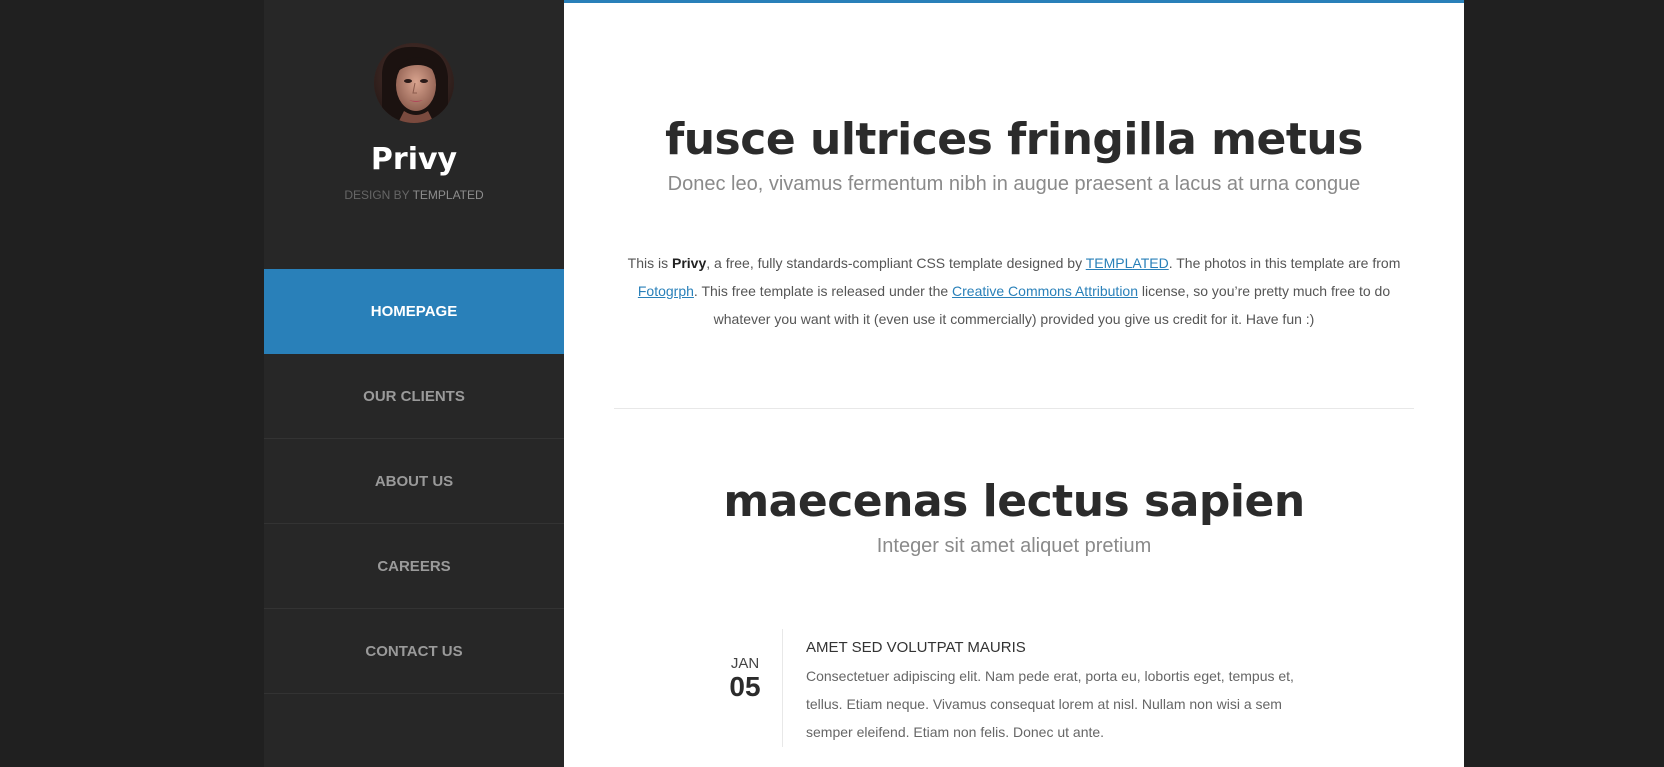 The height and width of the screenshot is (767, 1664). I want to click on section-divider, so click(1014, 408).